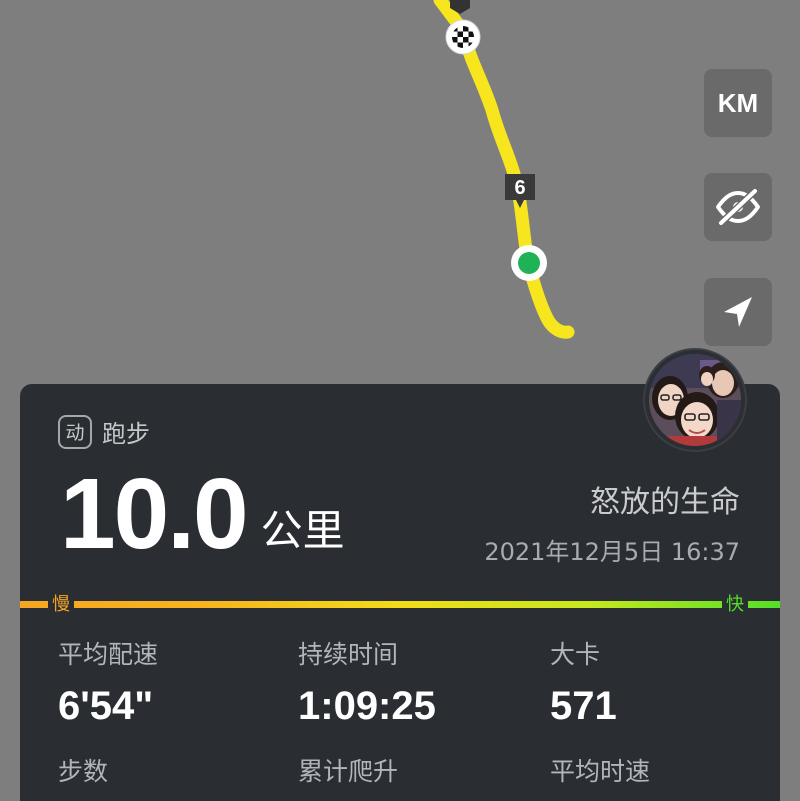  What do you see at coordinates (670, 779) in the screenshot?
I see `stat-avg-speed: 平均时速` at bounding box center [670, 779].